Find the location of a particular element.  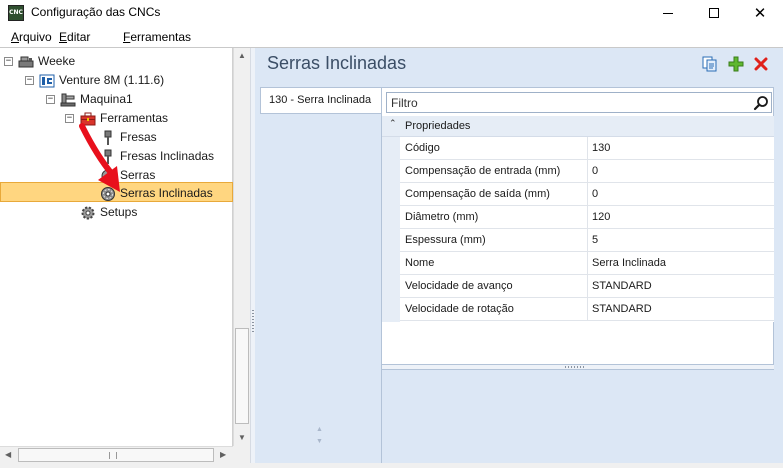

property-row: Nome Serra Inclinada is located at coordinates (587, 263).